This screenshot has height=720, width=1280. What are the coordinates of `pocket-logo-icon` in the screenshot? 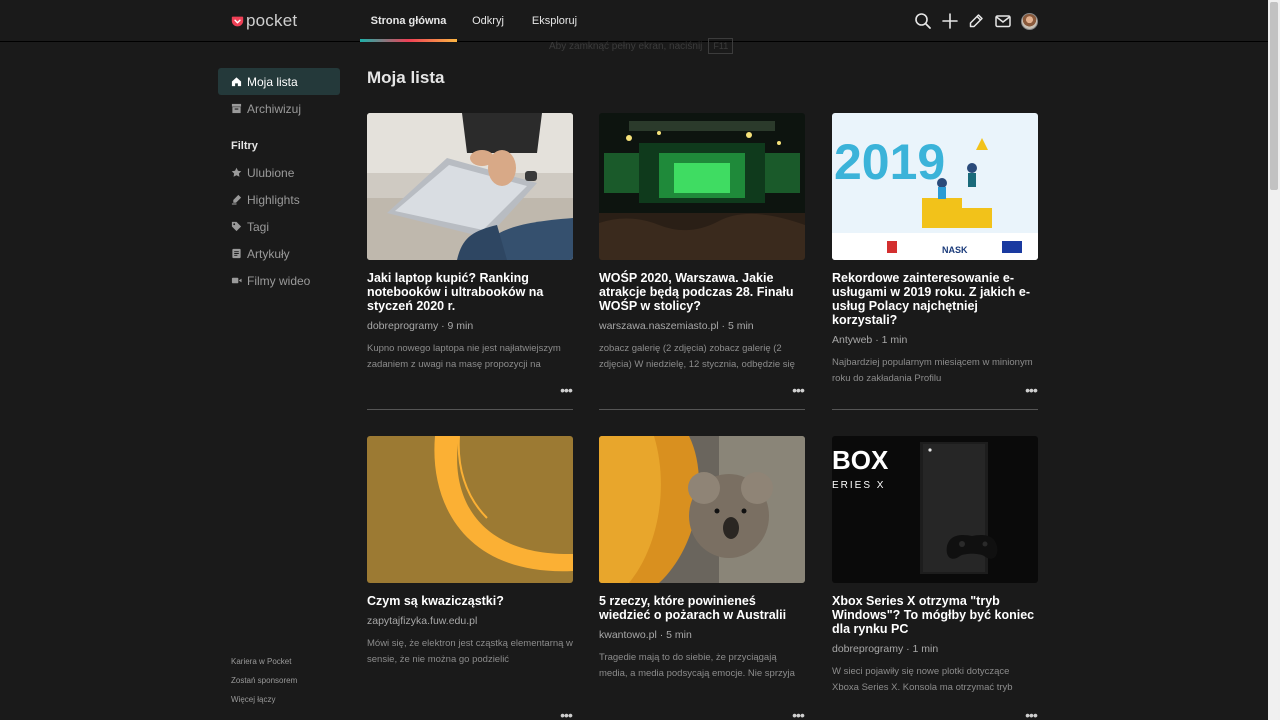 It's located at (237, 21).